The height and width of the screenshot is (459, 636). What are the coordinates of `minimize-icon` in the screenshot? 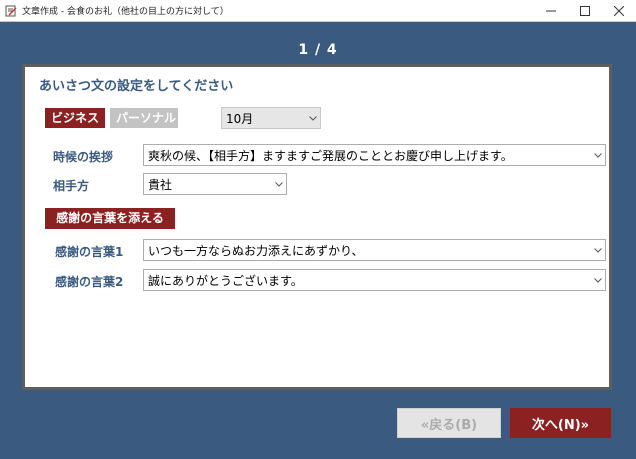 It's located at (551, 11).